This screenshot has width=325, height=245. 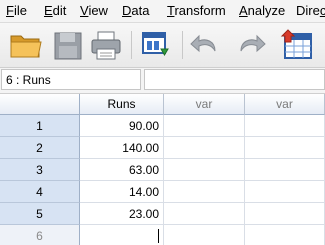 I want to click on grid-corner, so click(x=40, y=104).